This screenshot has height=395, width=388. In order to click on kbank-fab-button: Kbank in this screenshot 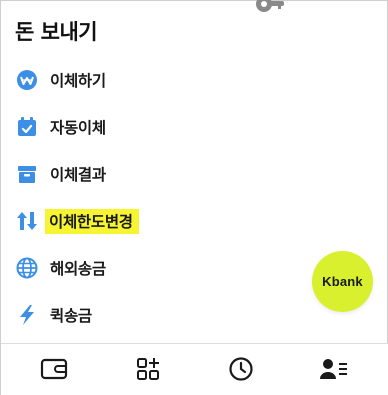, I will do `click(342, 281)`.